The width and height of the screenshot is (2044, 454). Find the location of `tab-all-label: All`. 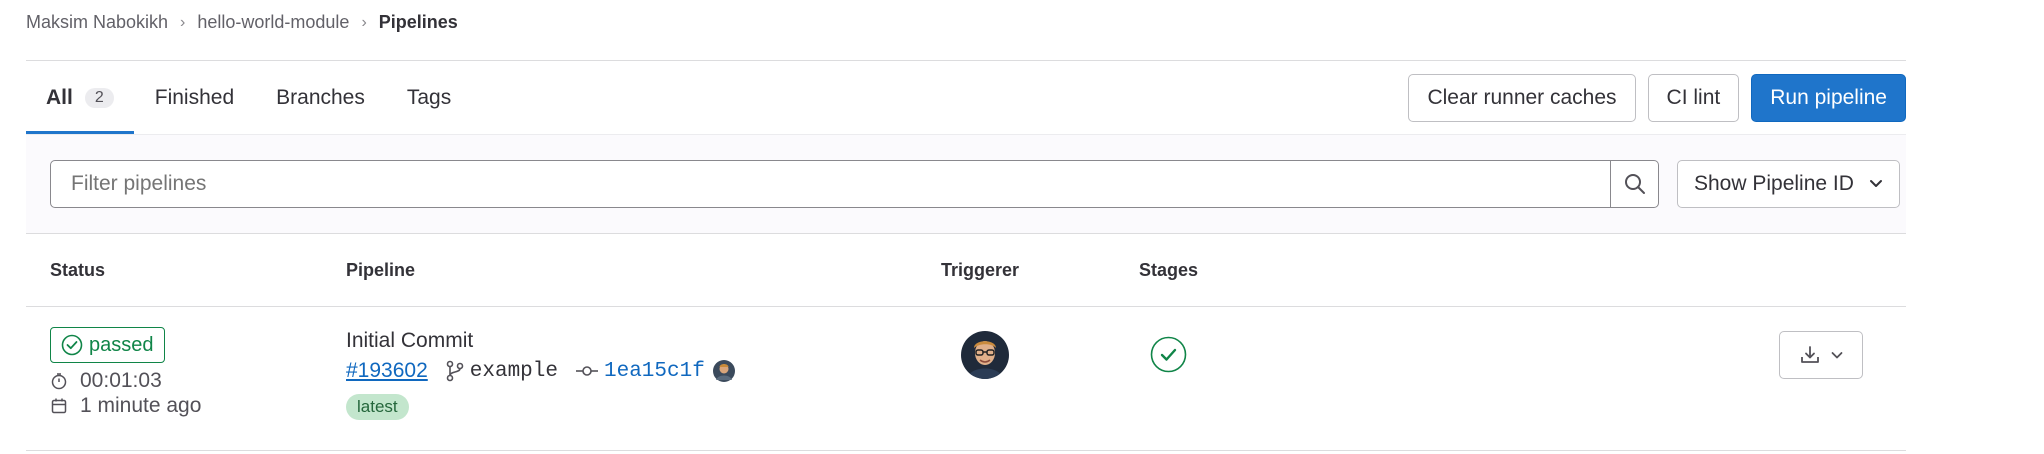

tab-all-label: All is located at coordinates (59, 97).